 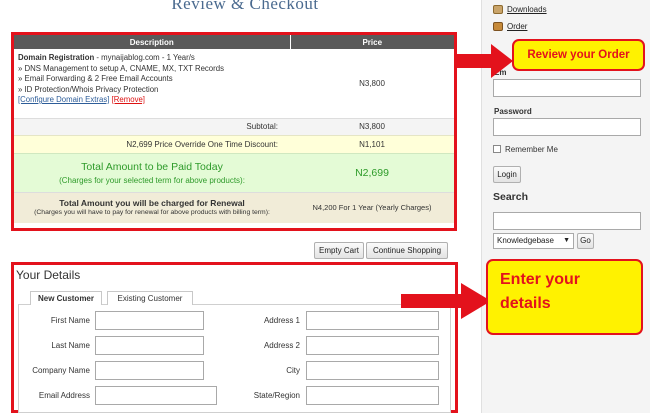 I want to click on tab-existing-customer-label: Existing Customer, so click(x=150, y=298).